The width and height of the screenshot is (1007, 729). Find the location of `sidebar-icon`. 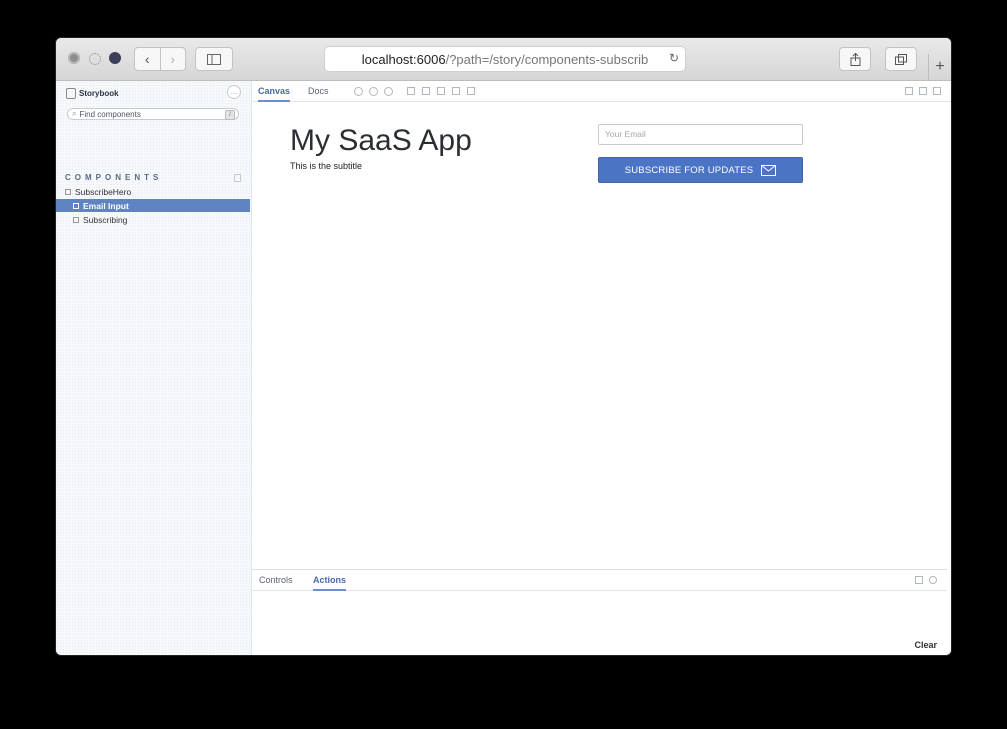

sidebar-icon is located at coordinates (214, 59).